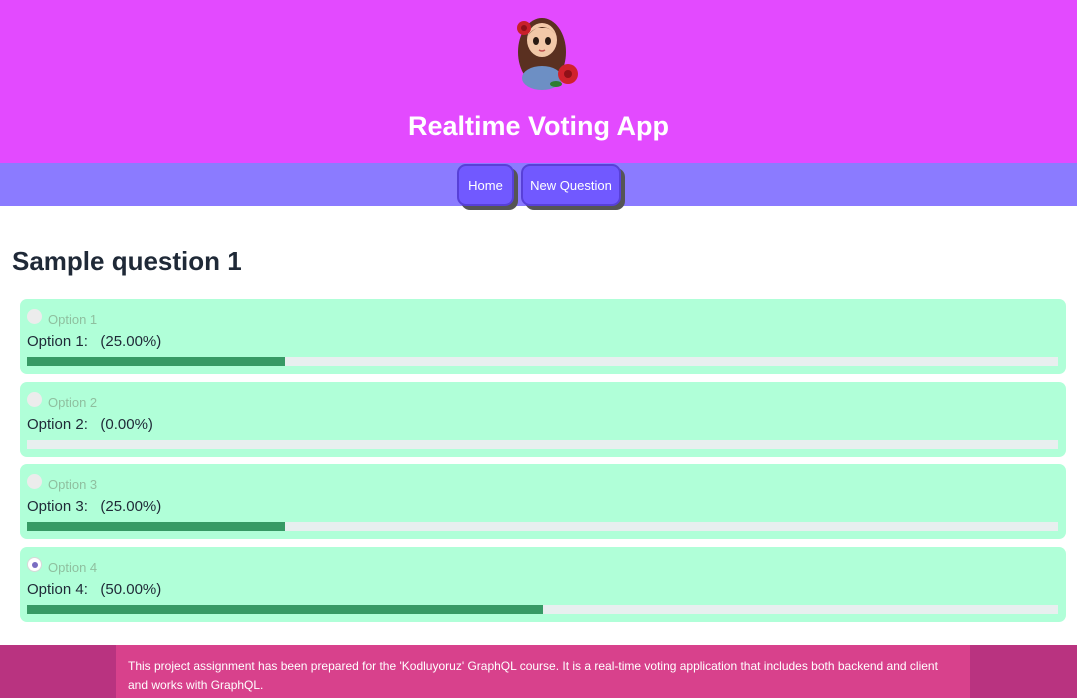 This screenshot has height=698, width=1077. I want to click on option-label: Option 3, so click(72, 484).